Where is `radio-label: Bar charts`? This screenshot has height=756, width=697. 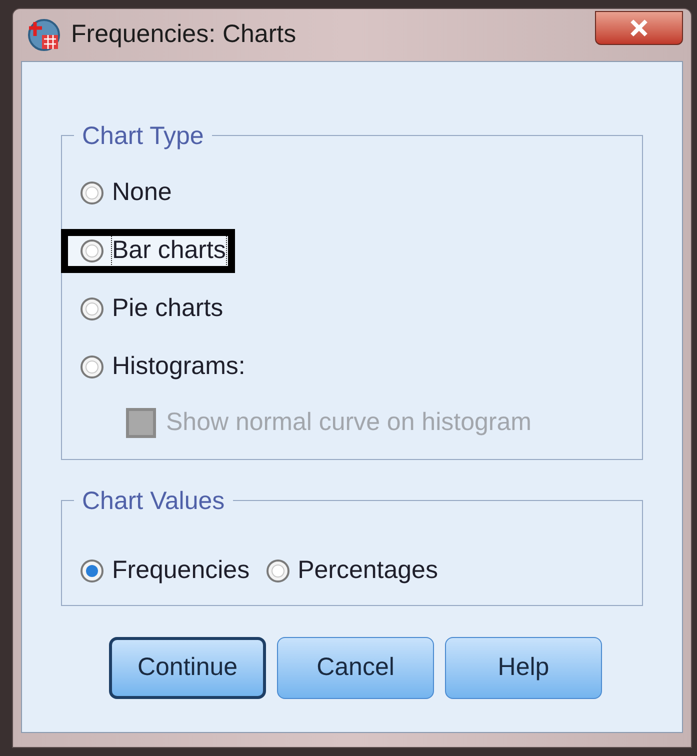 radio-label: Bar charts is located at coordinates (169, 251).